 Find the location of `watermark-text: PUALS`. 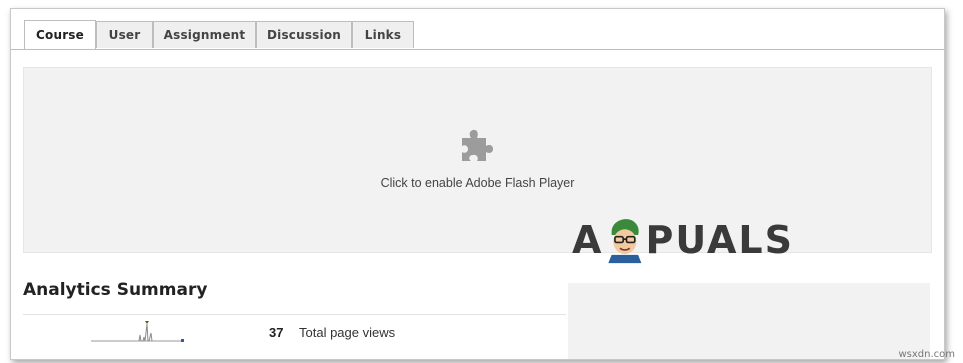

watermark-text: PUALS is located at coordinates (719, 240).